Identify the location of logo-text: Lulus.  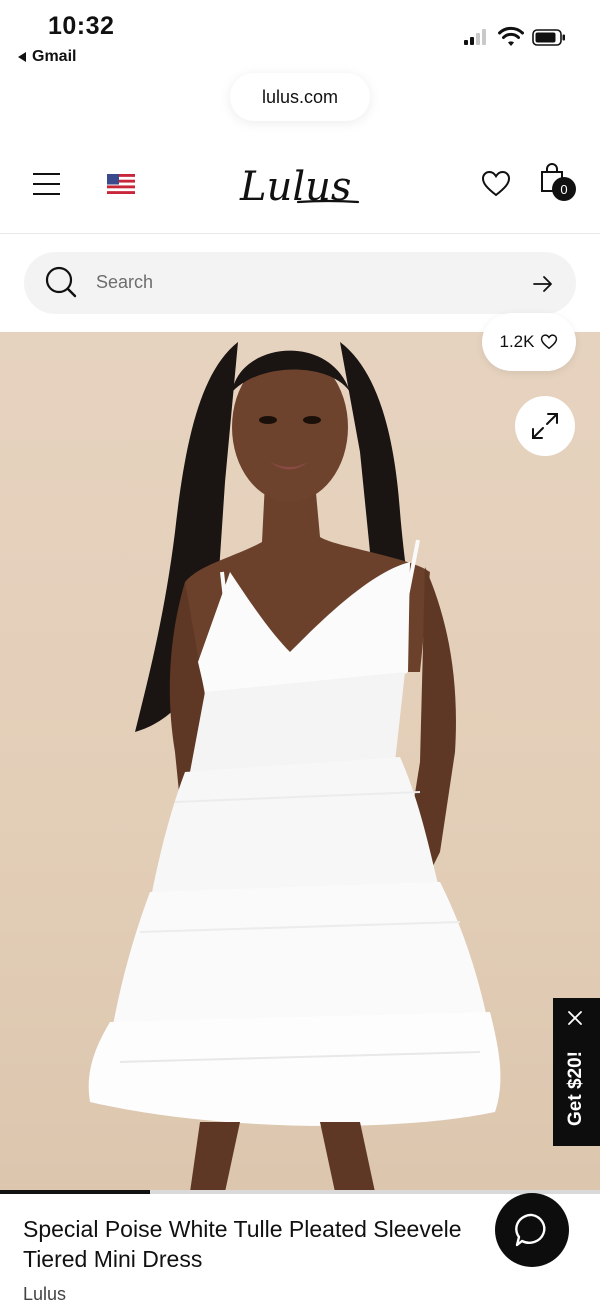
(295, 187).